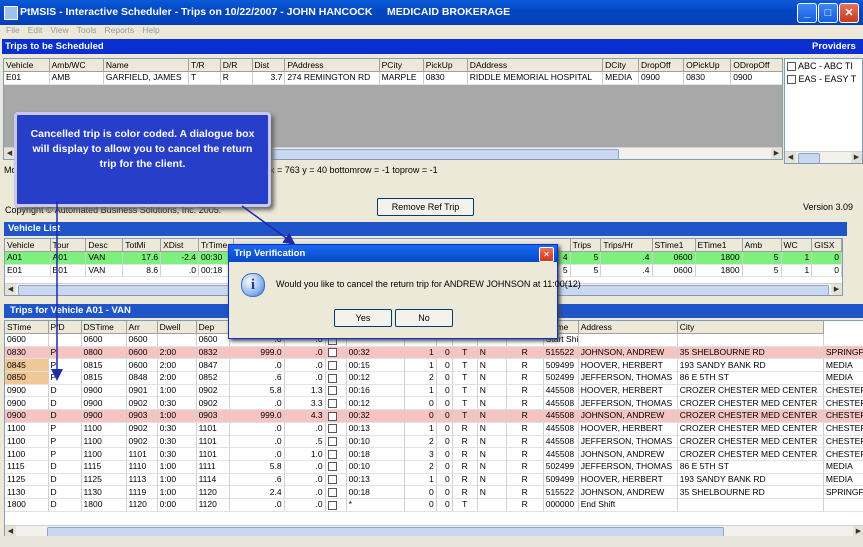  What do you see at coordinates (253, 285) in the screenshot?
I see `info-icon: i` at bounding box center [253, 285].